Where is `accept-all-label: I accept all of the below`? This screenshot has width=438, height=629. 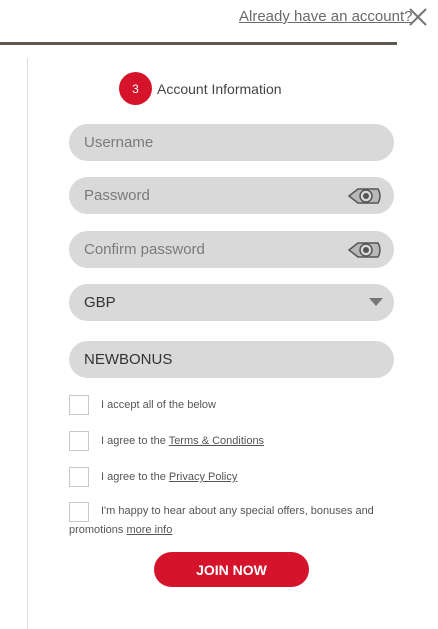
accept-all-label: I accept all of the below is located at coordinates (158, 405).